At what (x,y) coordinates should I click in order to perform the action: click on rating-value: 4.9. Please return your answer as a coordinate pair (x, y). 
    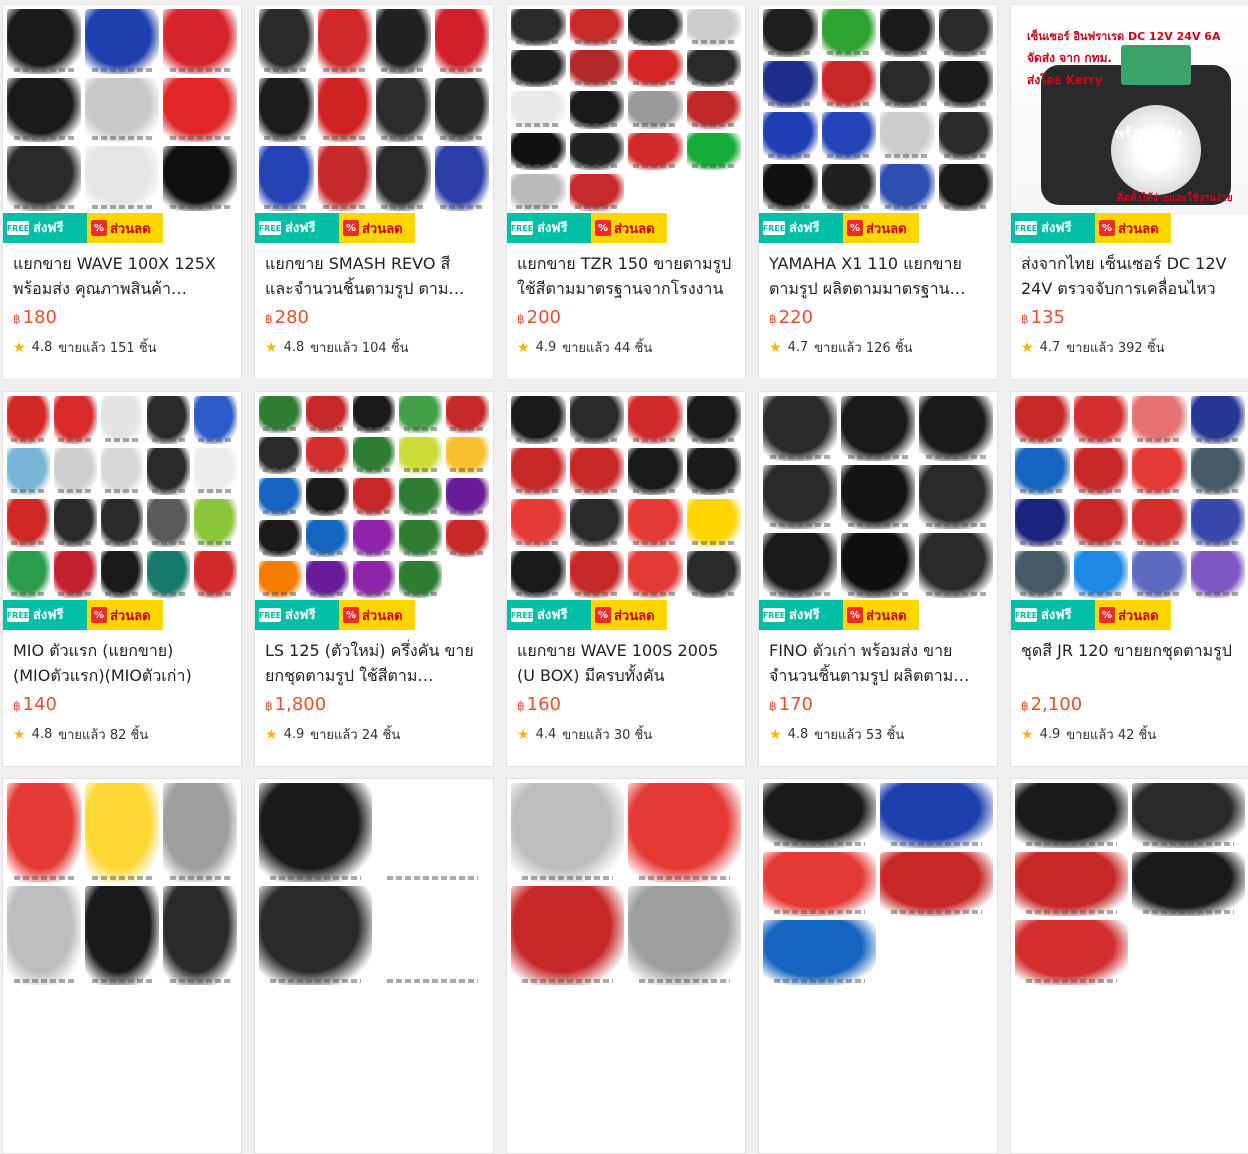
    Looking at the image, I should click on (1050, 734).